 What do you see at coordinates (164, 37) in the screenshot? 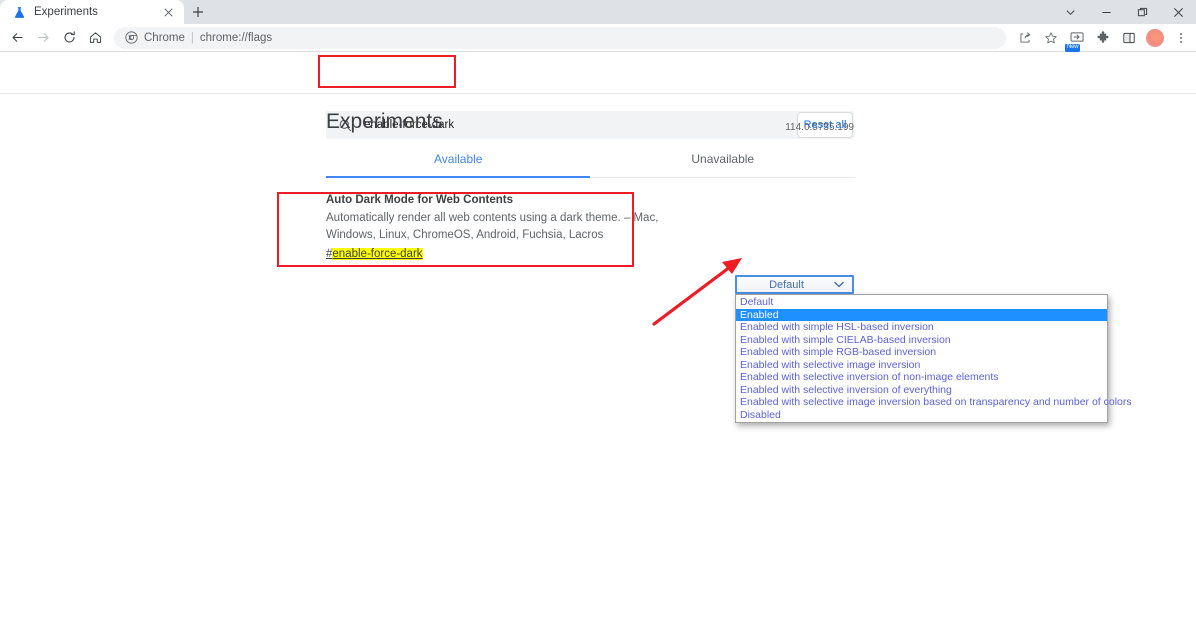
I see `omnibox-scheme-label: Chrome` at bounding box center [164, 37].